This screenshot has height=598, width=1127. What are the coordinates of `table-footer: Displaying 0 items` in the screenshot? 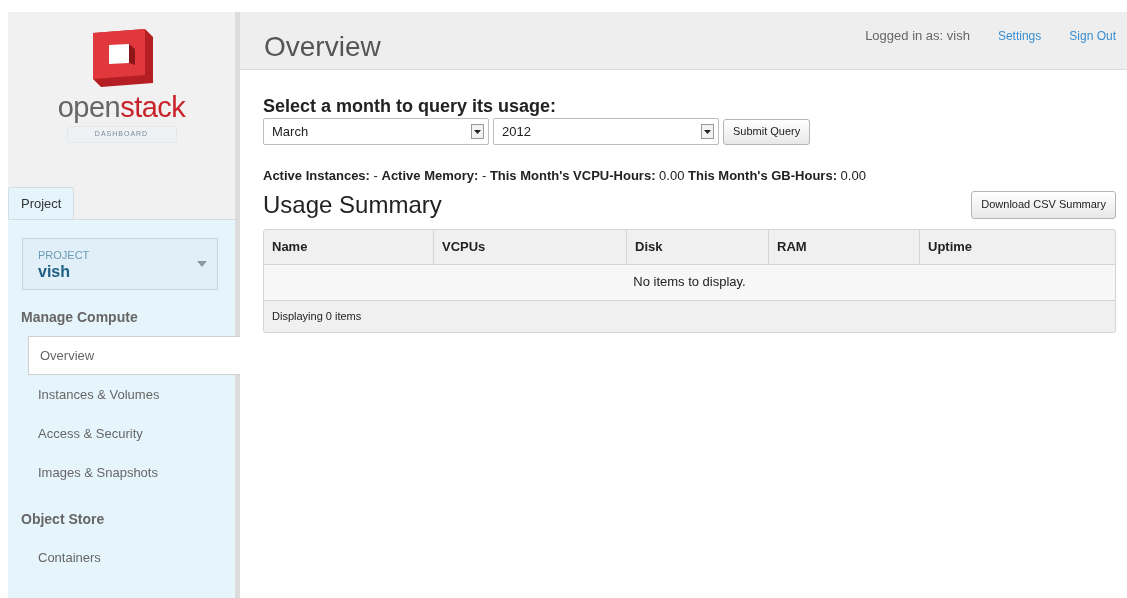 It's located at (689, 316).